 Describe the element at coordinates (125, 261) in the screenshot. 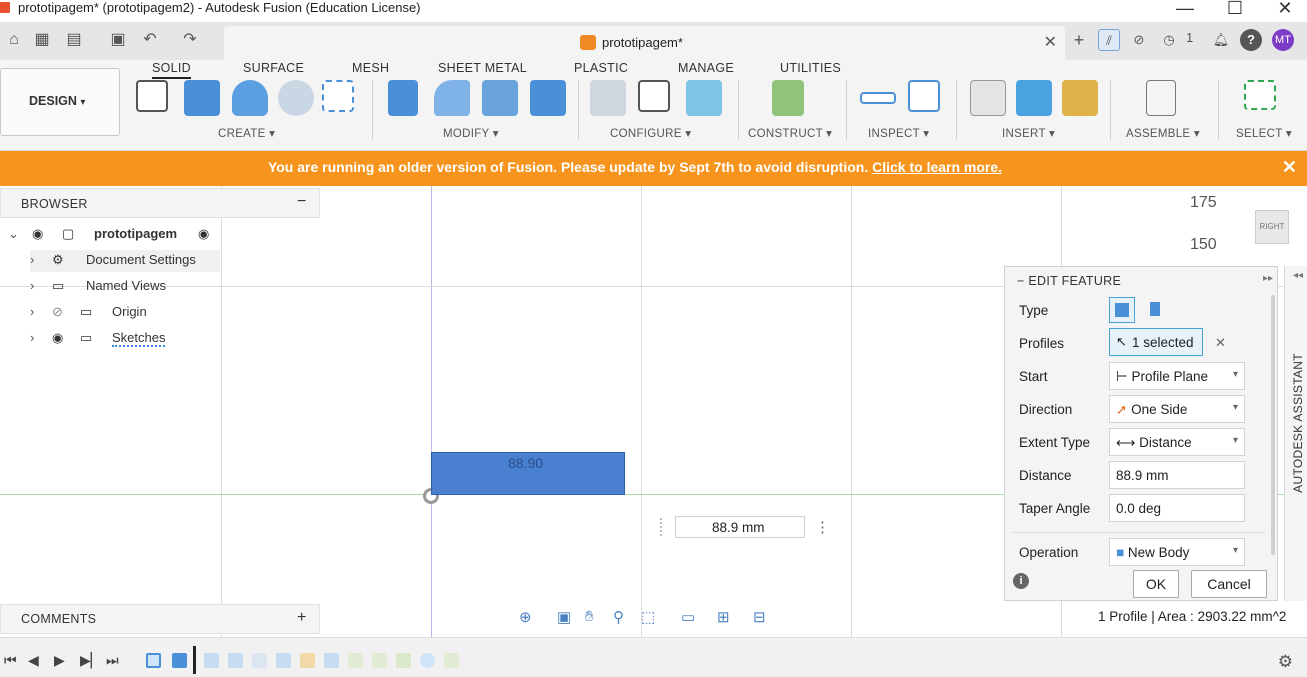

I see `browser-item-document-settings: › ⚙ Document Settings` at that location.